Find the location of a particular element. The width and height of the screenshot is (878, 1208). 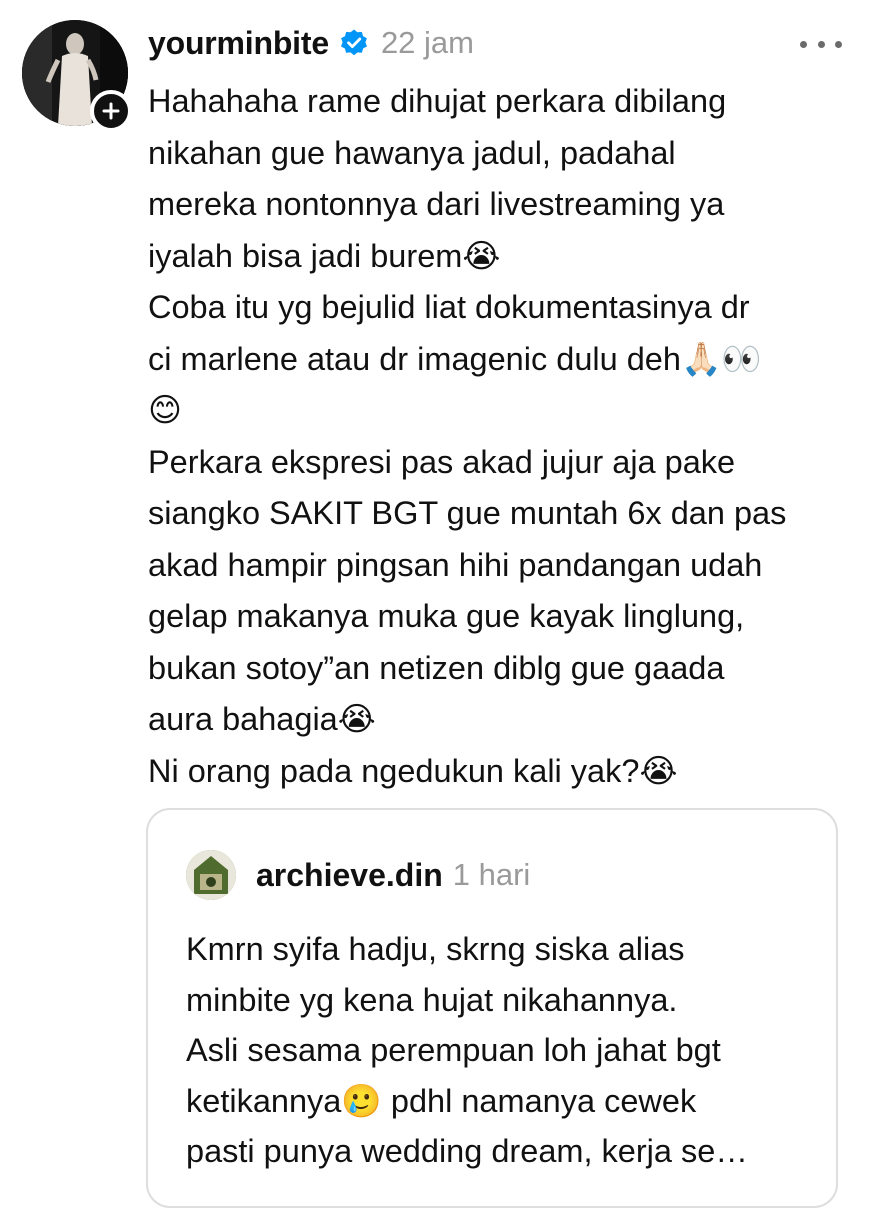

verified-badge-icon is located at coordinates (353, 42).